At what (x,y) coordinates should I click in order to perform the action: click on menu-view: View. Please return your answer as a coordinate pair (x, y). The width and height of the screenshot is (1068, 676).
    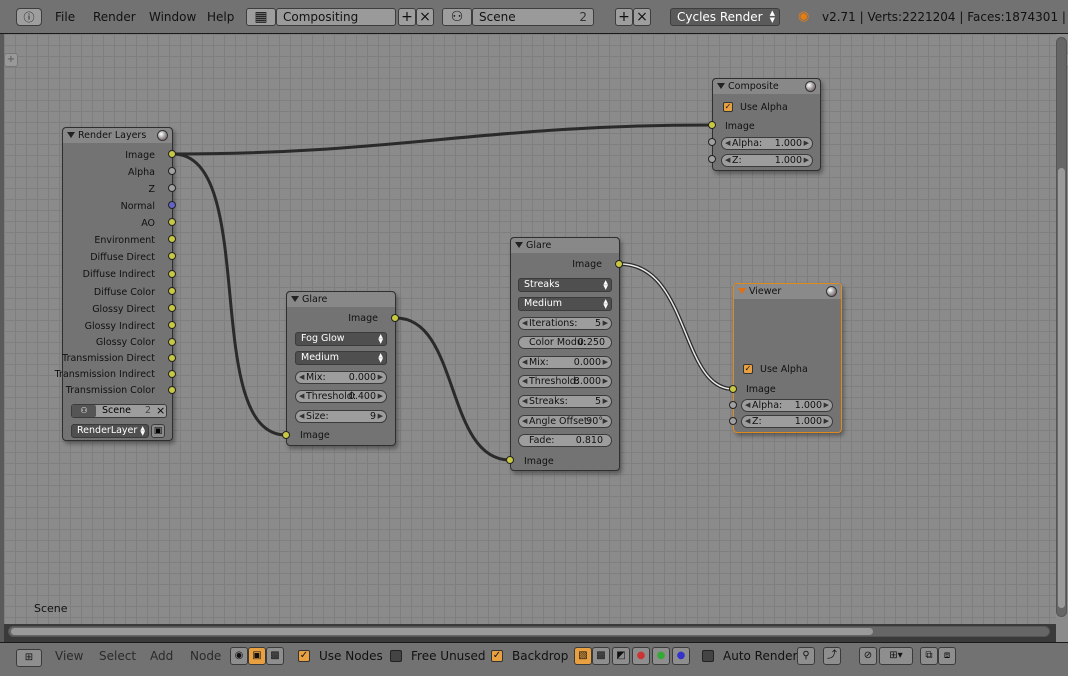
    Looking at the image, I should click on (69, 656).